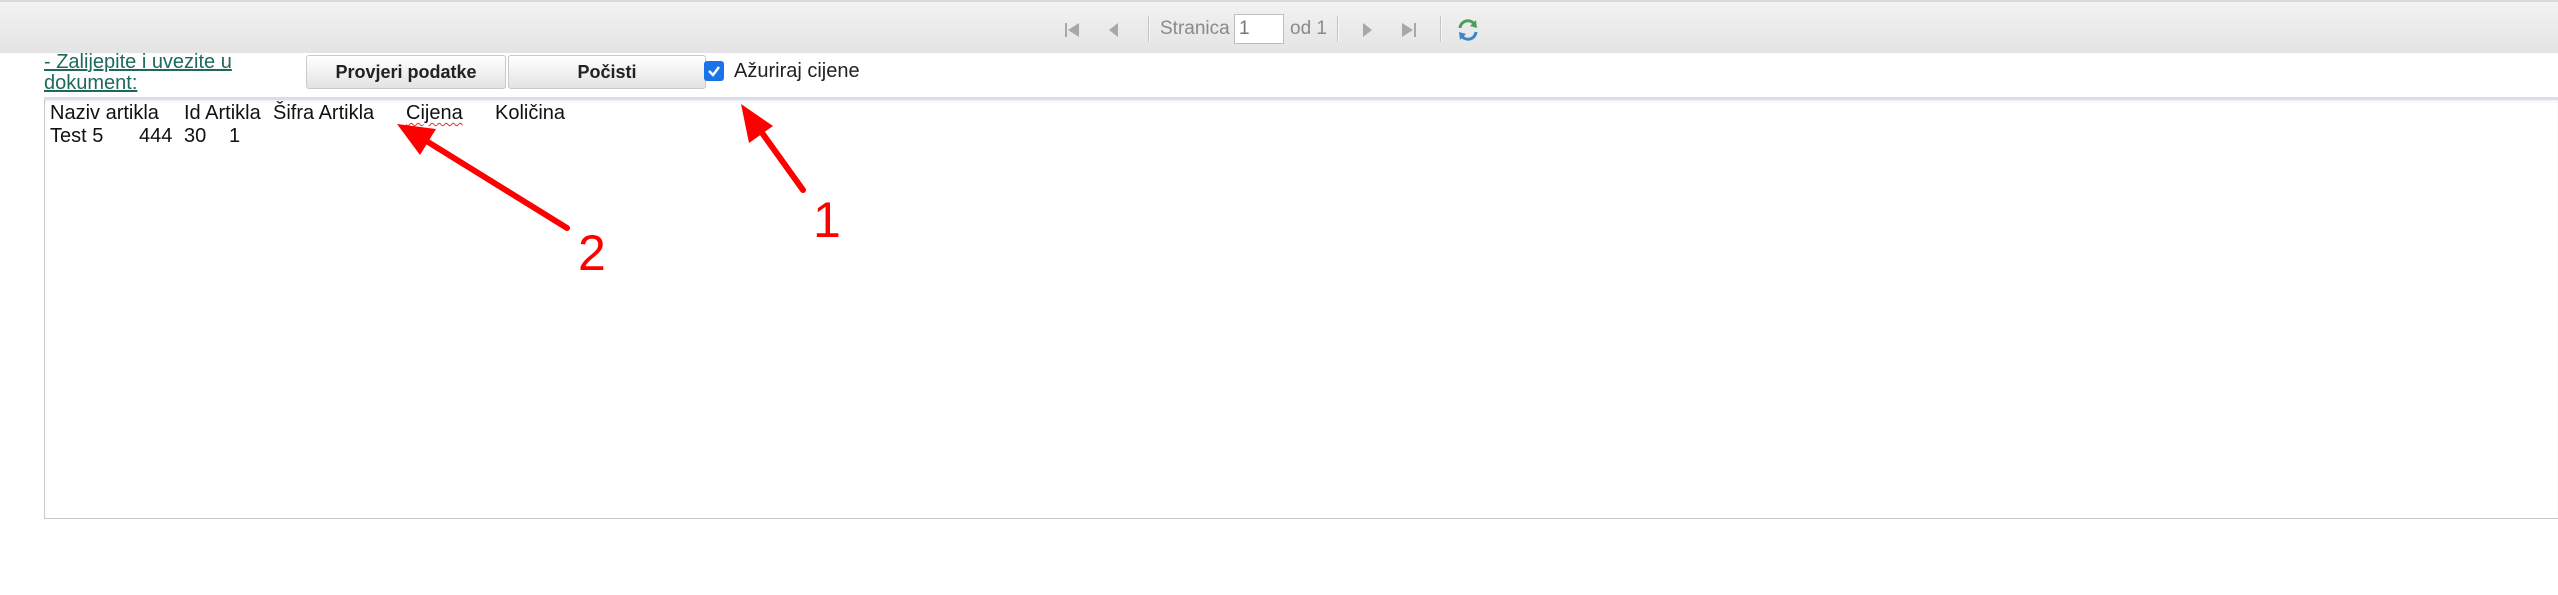 This screenshot has height=595, width=2558. What do you see at coordinates (592, 253) in the screenshot?
I see `annotation-number-2: 2` at bounding box center [592, 253].